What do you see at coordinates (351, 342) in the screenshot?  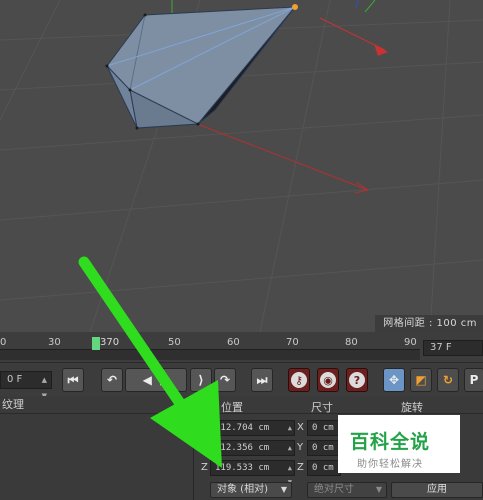 I see `tick-label: 80` at bounding box center [351, 342].